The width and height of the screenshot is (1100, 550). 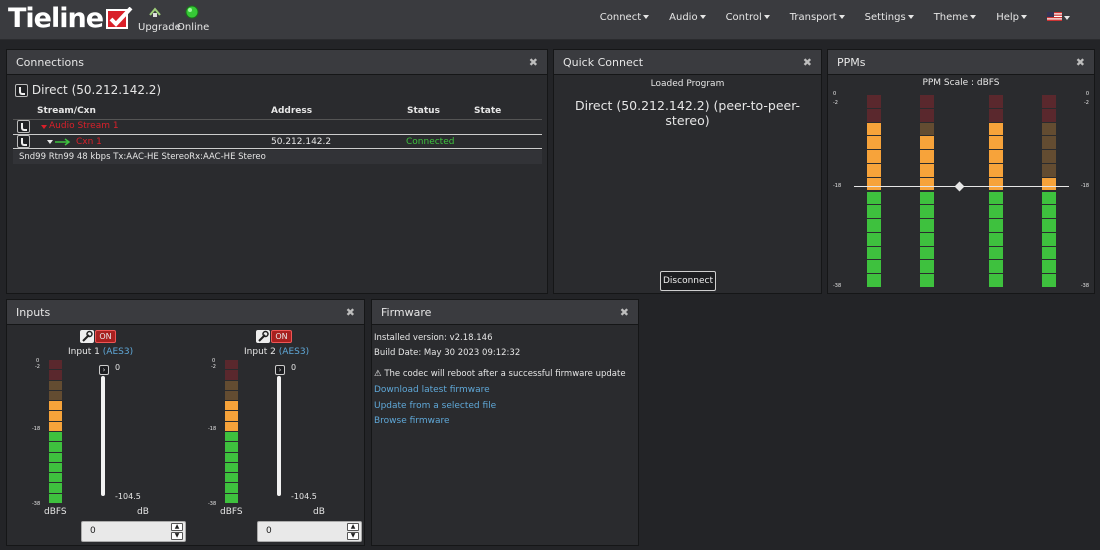 I want to click on units-dbfs: dBFS, so click(x=231, y=512).